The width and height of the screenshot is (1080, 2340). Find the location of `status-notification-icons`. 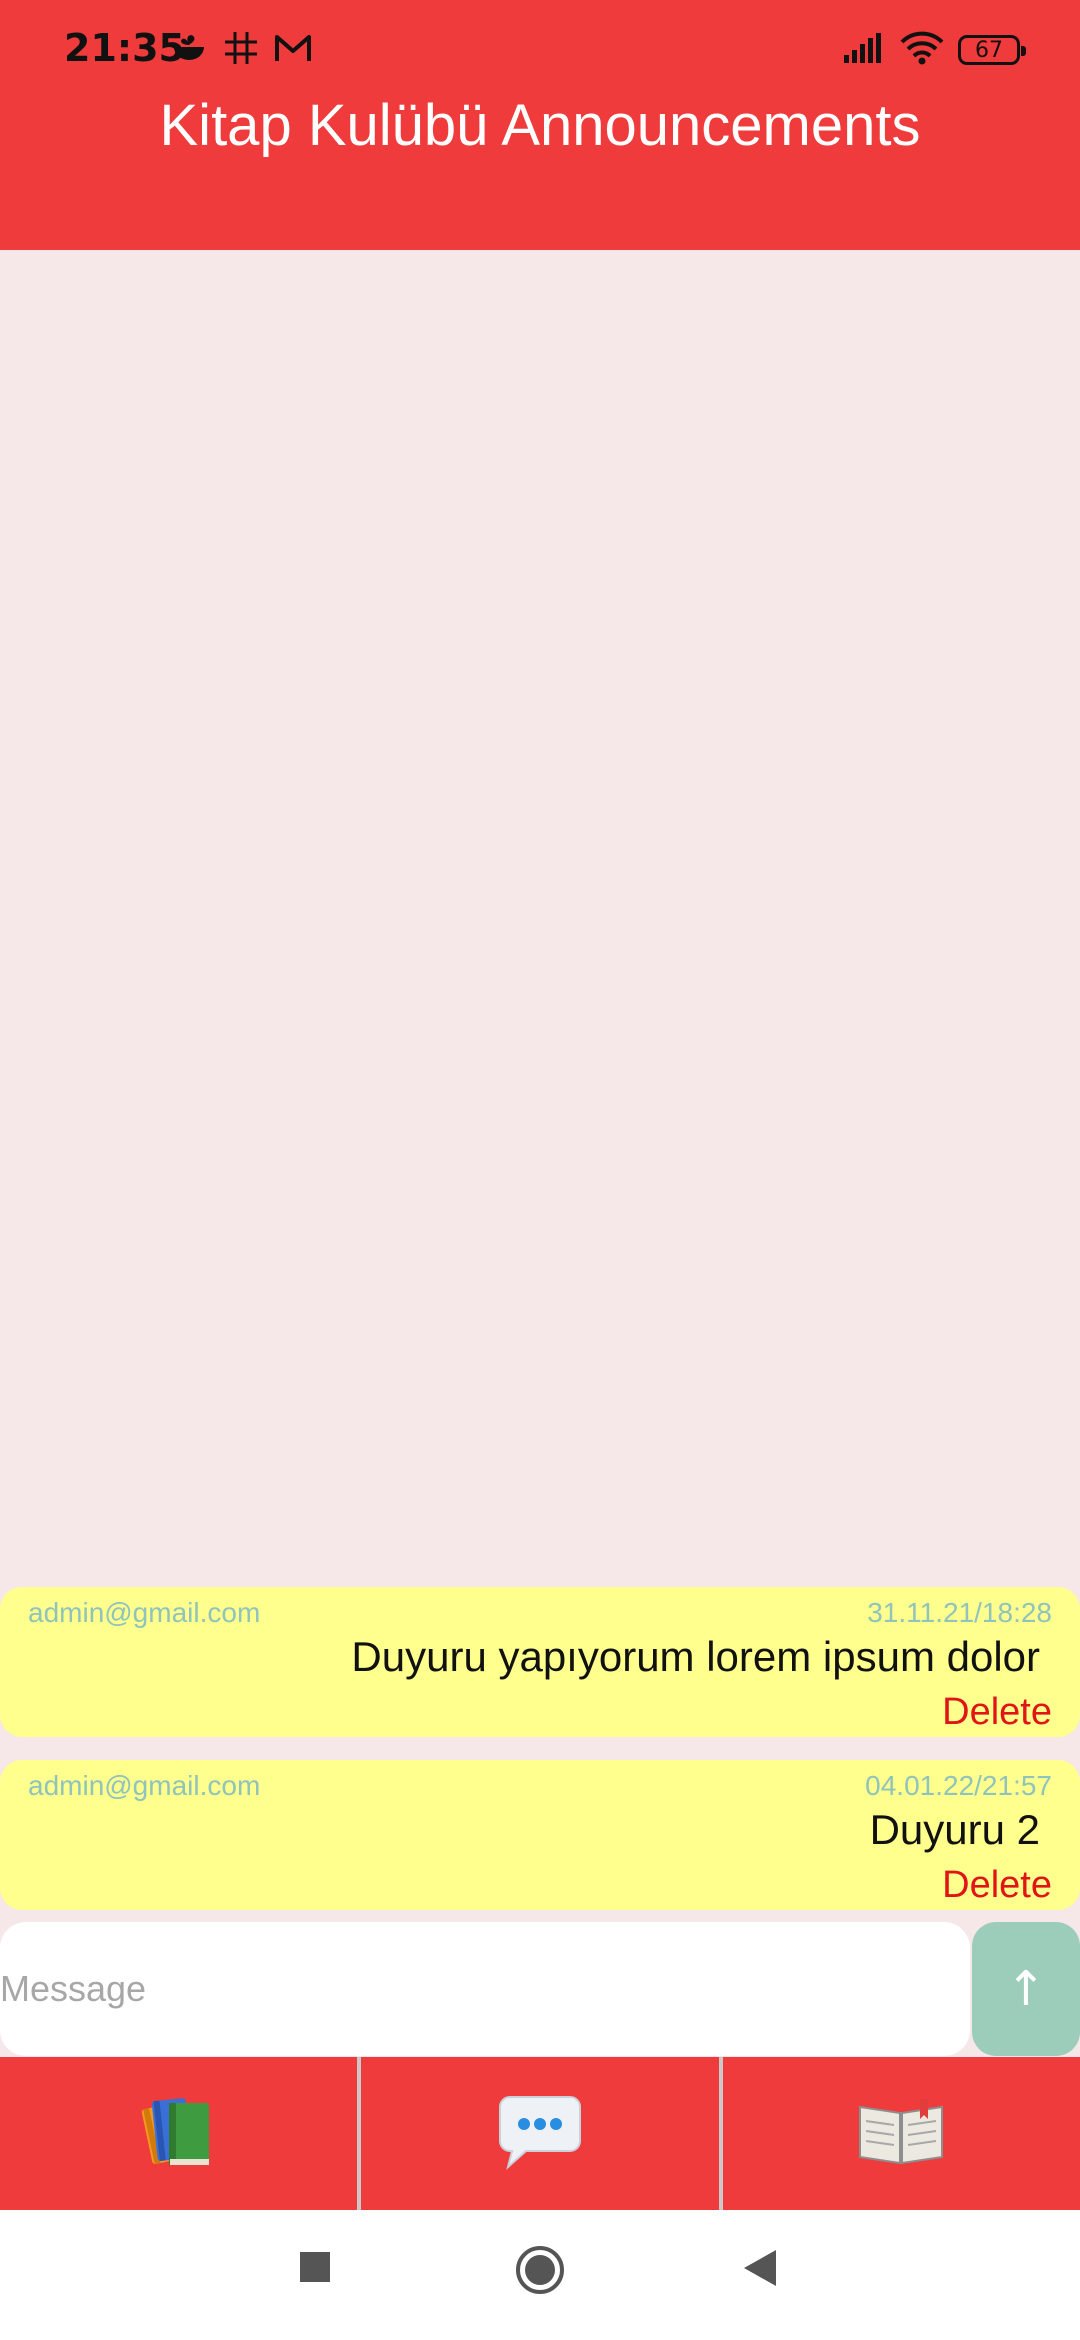

status-notification-icons is located at coordinates (241, 50).